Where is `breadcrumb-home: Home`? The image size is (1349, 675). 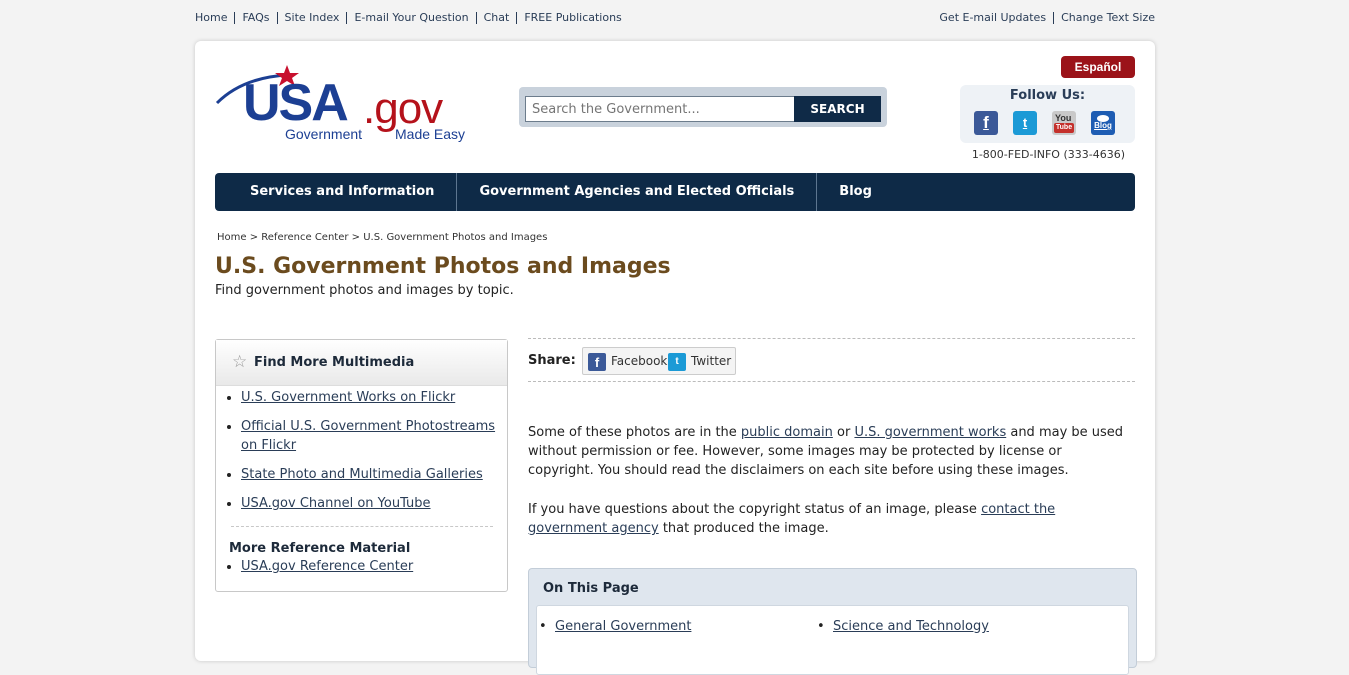
breadcrumb-home: Home is located at coordinates (232, 237).